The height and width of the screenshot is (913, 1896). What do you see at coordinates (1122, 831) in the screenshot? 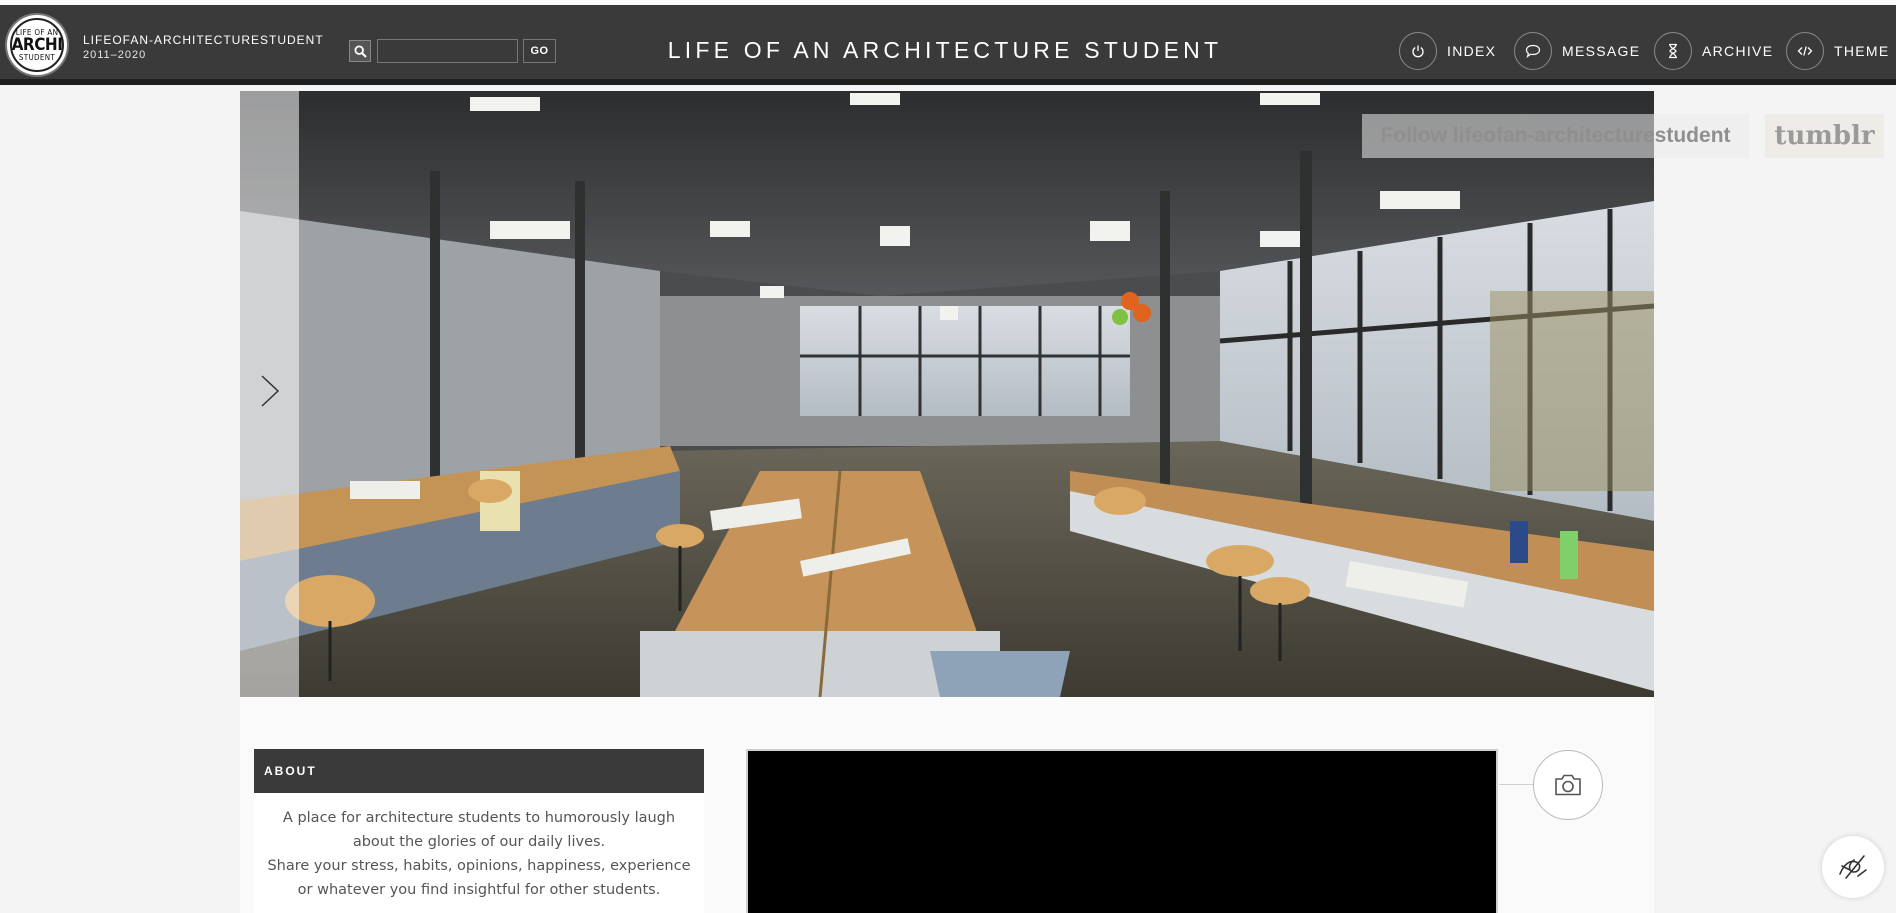
I see `post-photo` at bounding box center [1122, 831].